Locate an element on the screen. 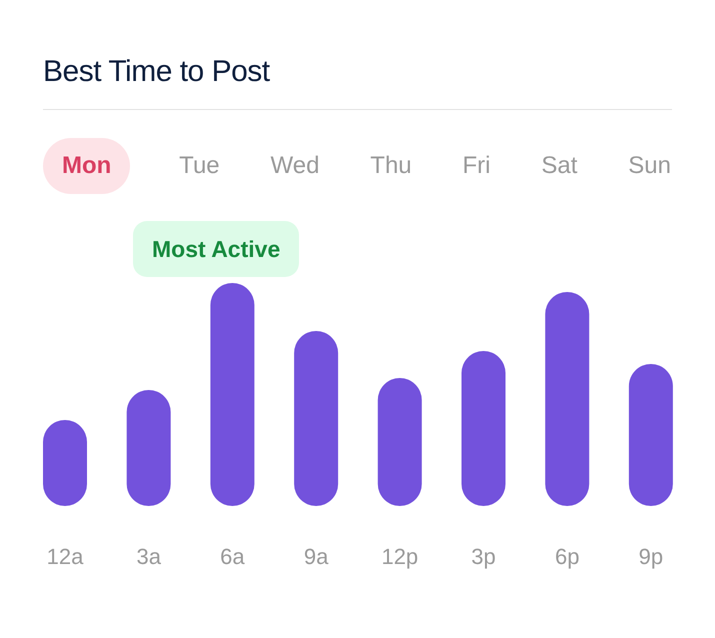 The width and height of the screenshot is (715, 638). day-tab: Tue is located at coordinates (199, 166).